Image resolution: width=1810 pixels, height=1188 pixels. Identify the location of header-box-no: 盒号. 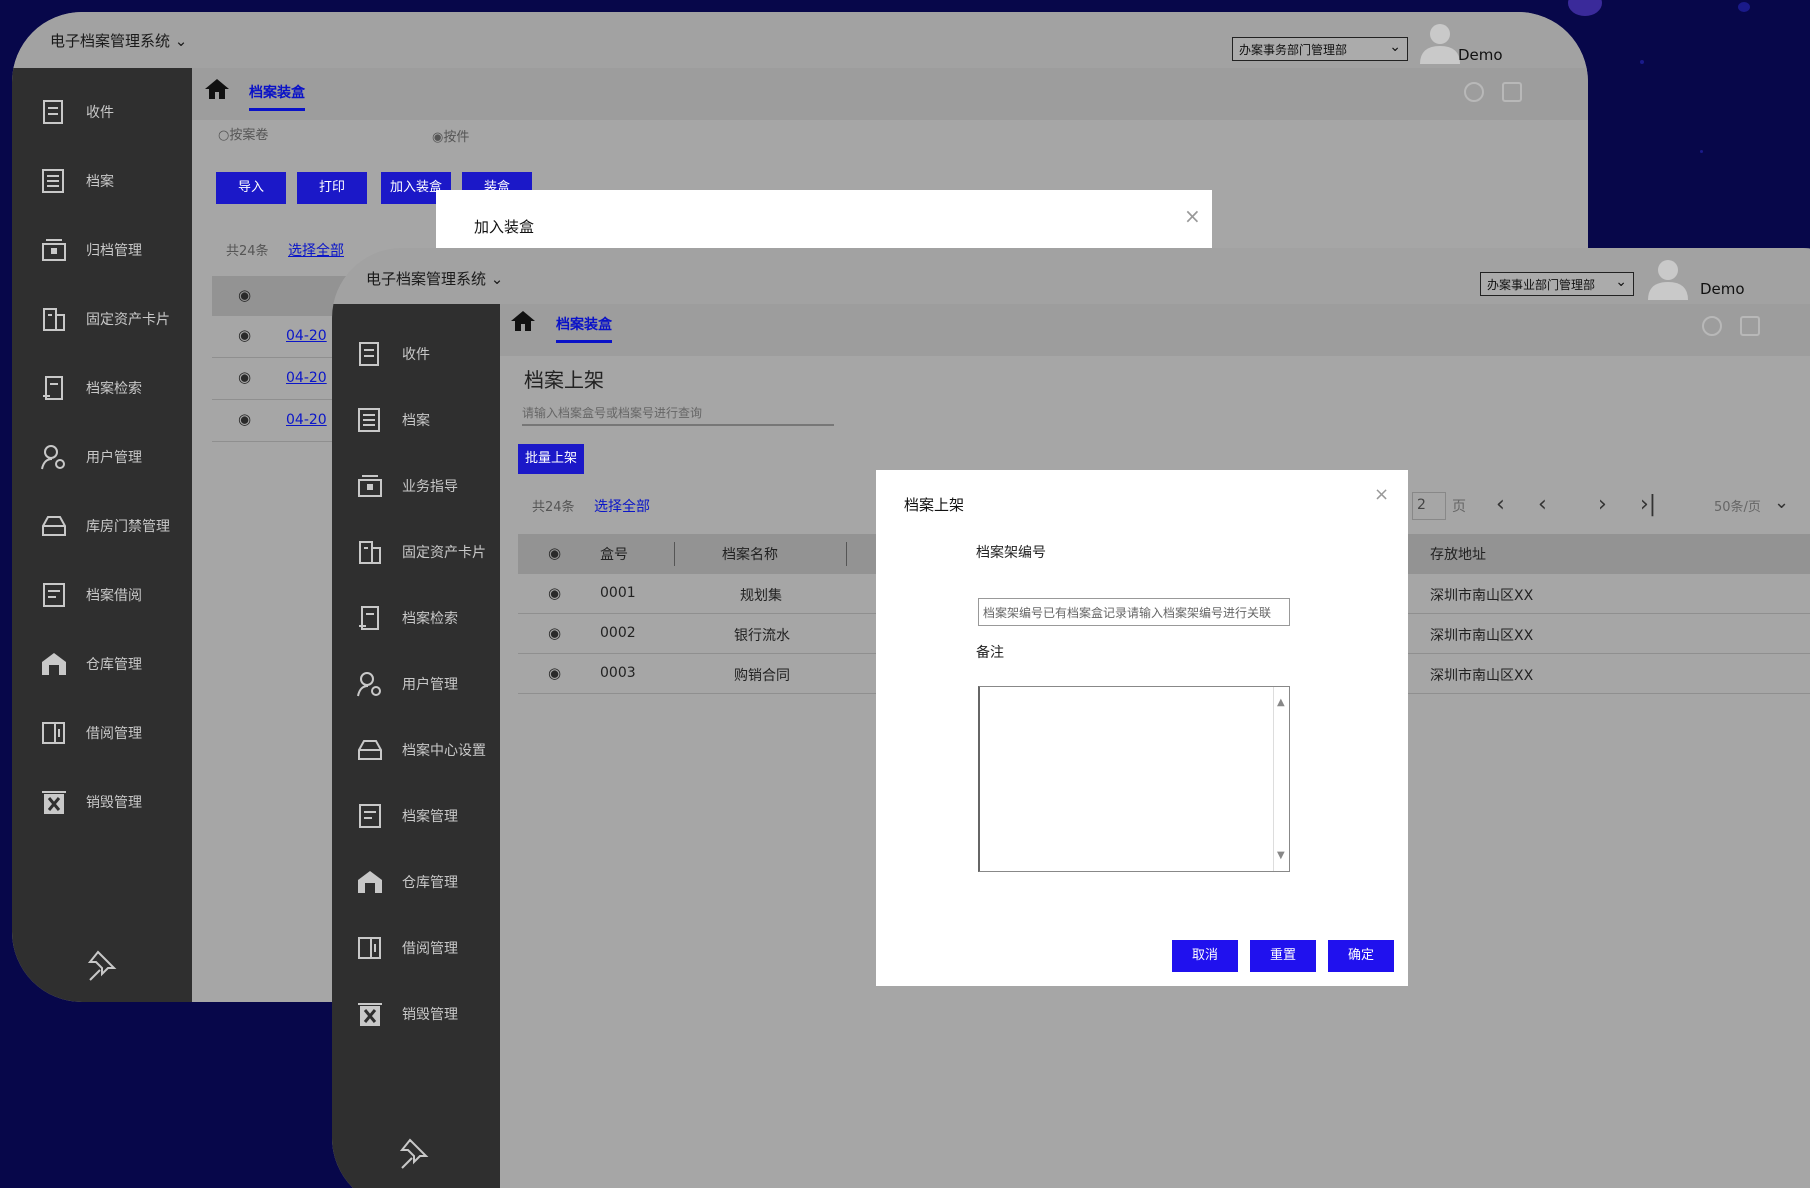
(614, 555).